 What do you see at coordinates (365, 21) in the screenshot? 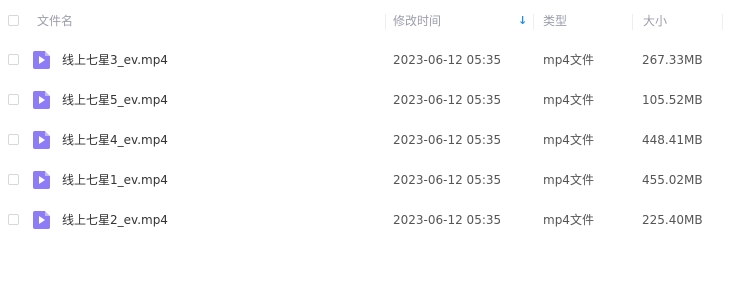
I see `file-list-header: 文件名 修改时间 ↓ 类型 大小` at bounding box center [365, 21].